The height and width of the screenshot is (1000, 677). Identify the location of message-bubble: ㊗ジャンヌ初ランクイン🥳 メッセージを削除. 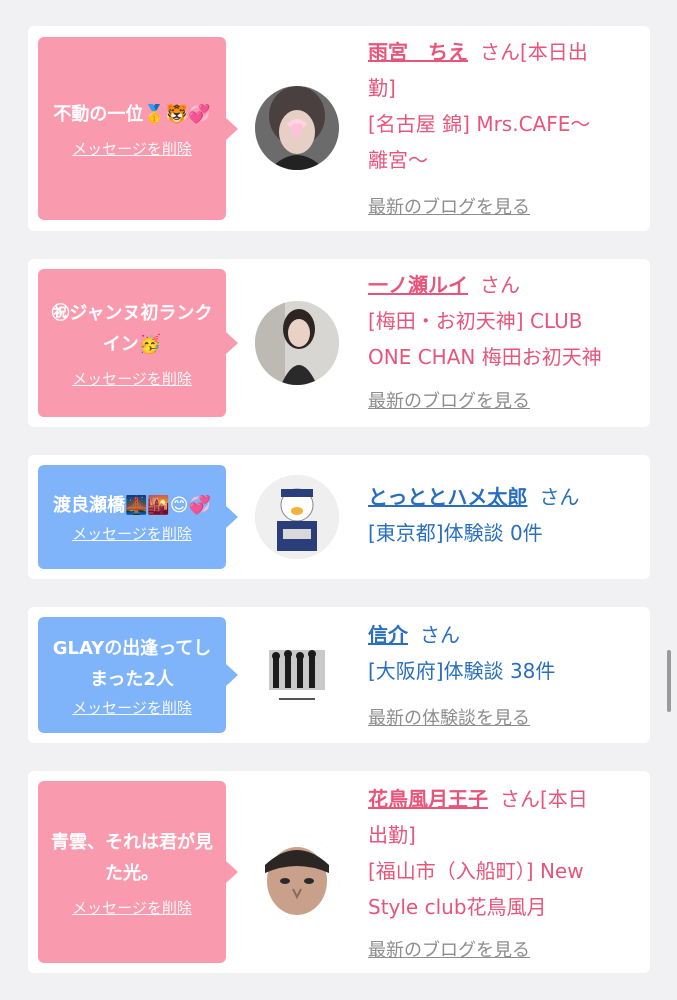
(138, 343).